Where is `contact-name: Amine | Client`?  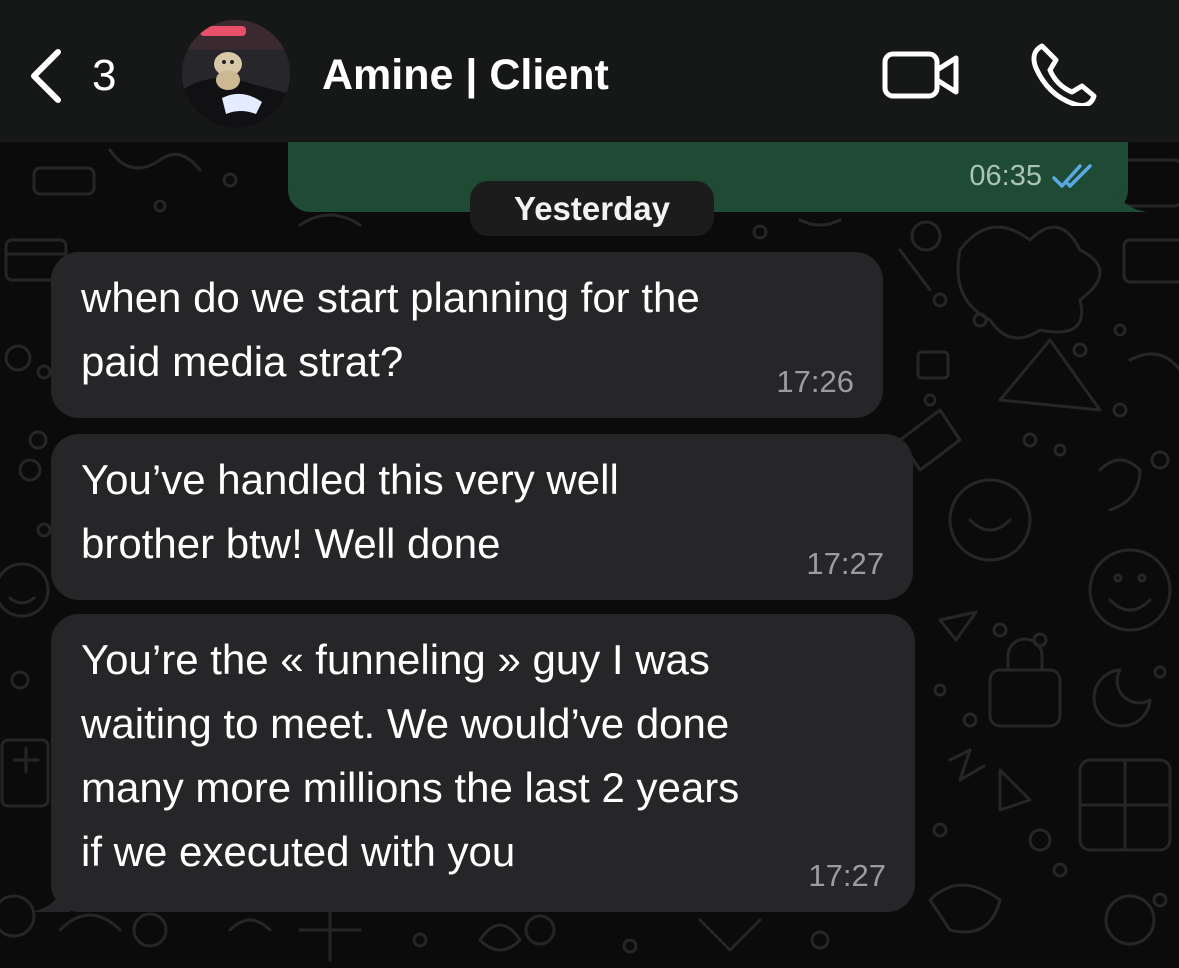 contact-name: Amine | Client is located at coordinates (465, 75).